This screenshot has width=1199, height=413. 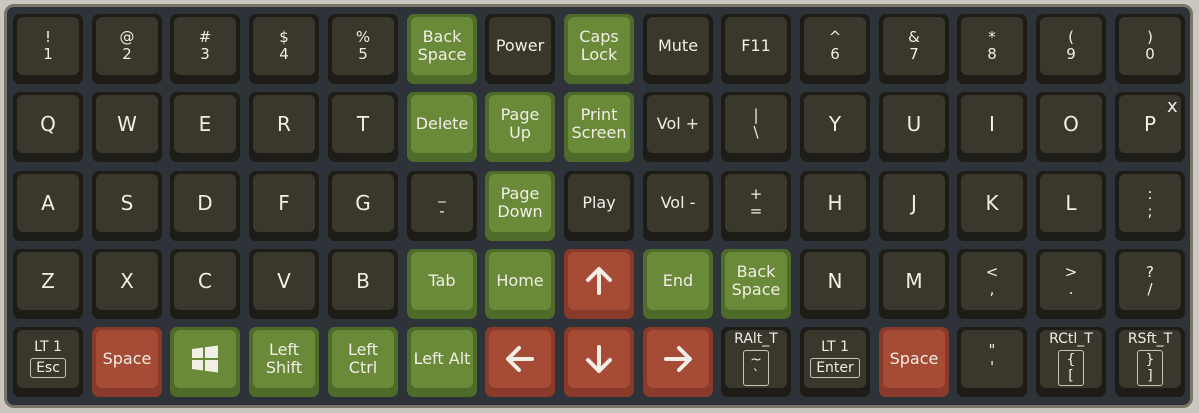 I want to click on key-arrow-left, so click(x=520, y=362).